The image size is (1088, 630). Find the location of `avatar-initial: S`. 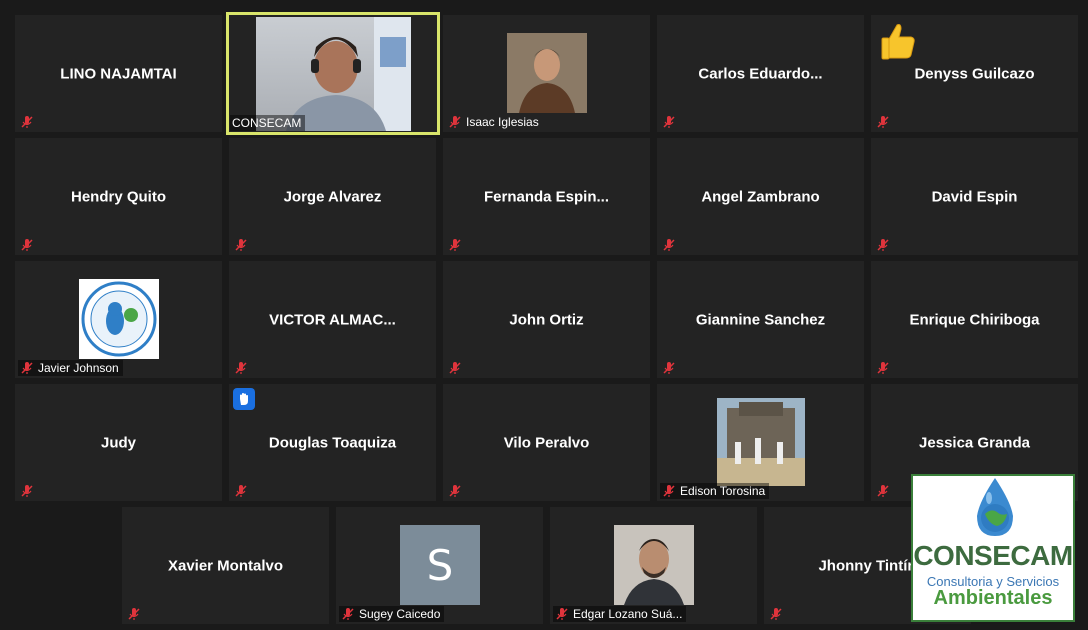

avatar-initial: S is located at coordinates (440, 565).